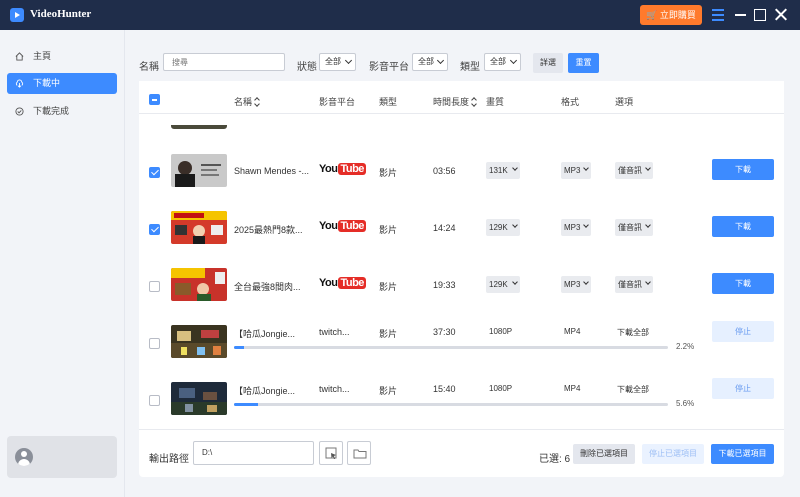  I want to click on stop-selected-button: 停止已選項目, so click(673, 454).